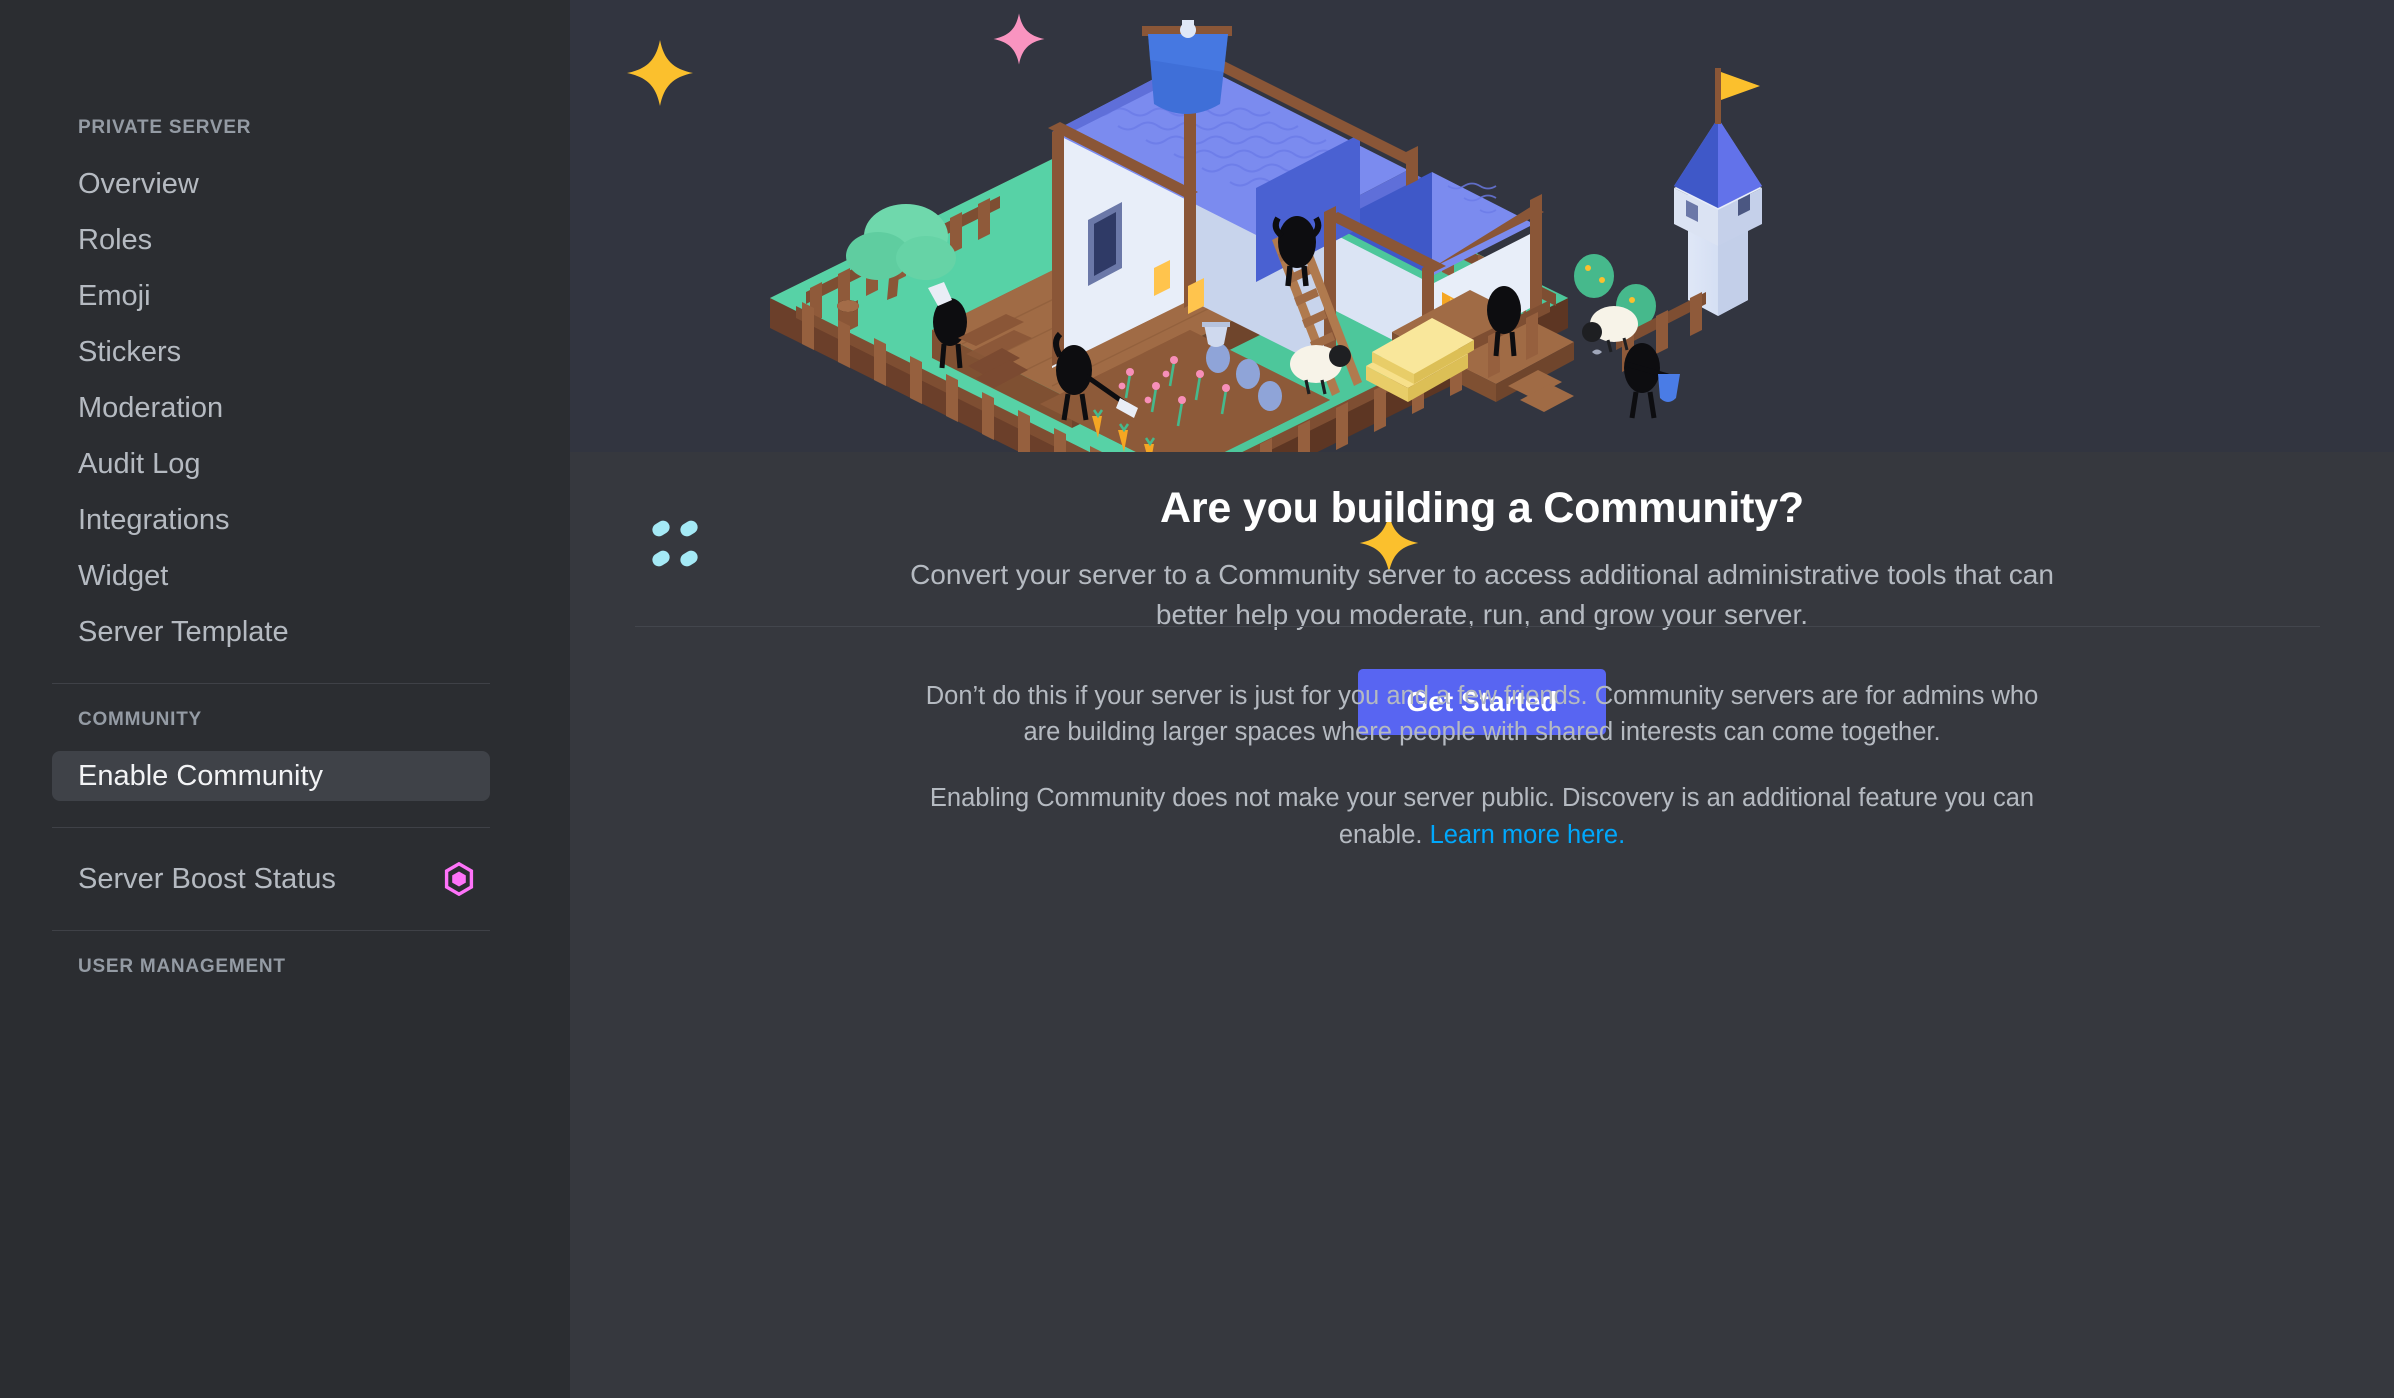 This screenshot has height=1398, width=2394. What do you see at coordinates (1718, 192) in the screenshot?
I see `watchtower` at bounding box center [1718, 192].